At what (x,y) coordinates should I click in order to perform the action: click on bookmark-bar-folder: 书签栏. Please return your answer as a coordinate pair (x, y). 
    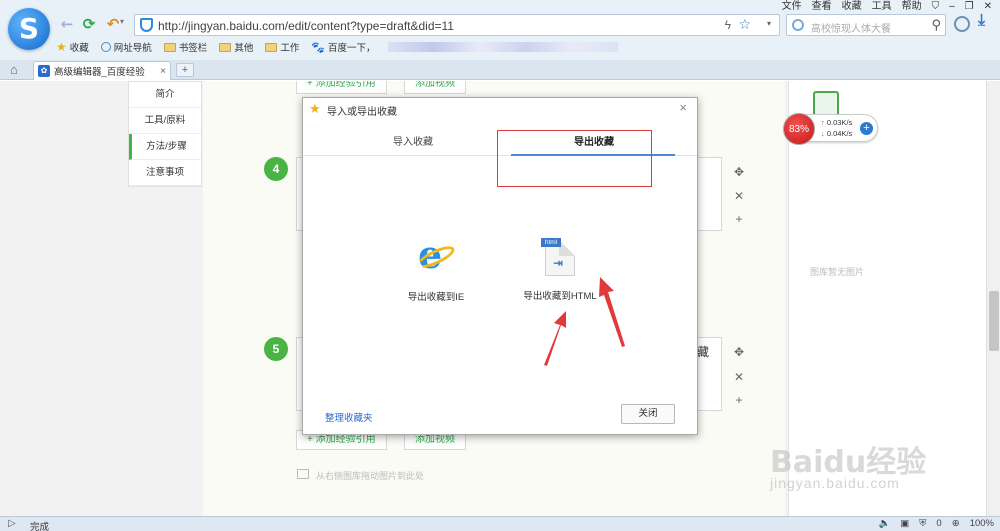
    Looking at the image, I should click on (185, 47).